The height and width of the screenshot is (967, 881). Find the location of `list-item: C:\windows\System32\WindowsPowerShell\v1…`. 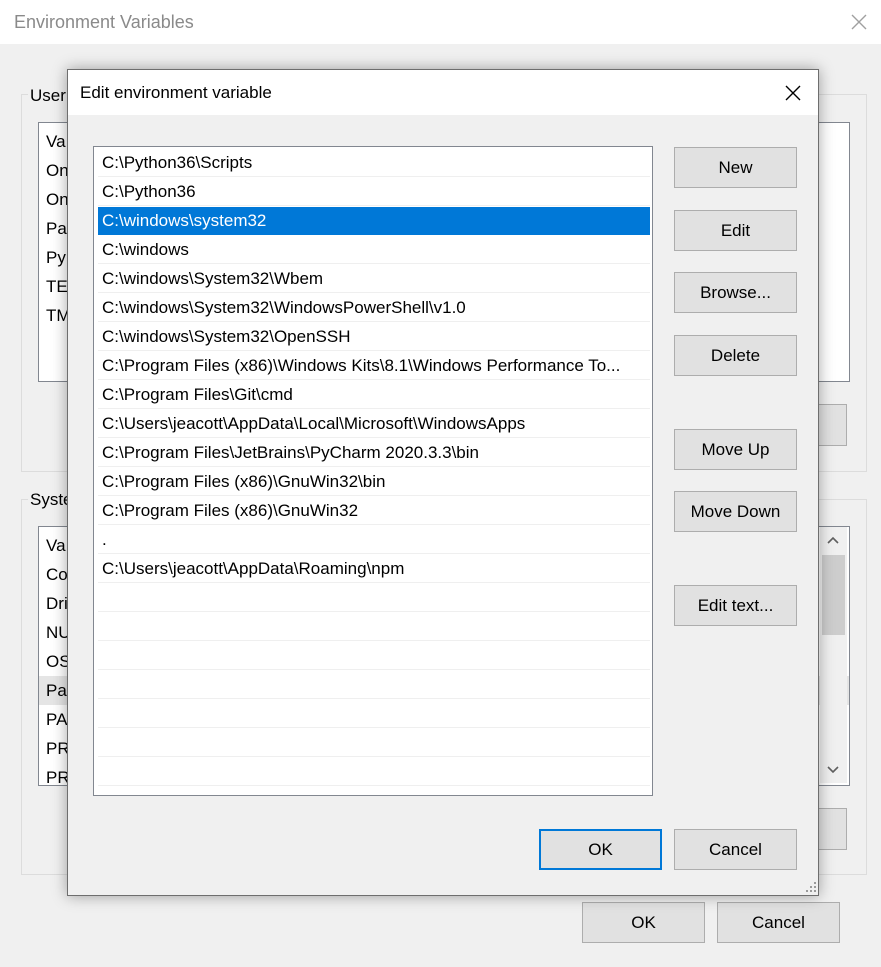

list-item: C:\windows\System32\WindowsPowerShell\v1… is located at coordinates (374, 308).